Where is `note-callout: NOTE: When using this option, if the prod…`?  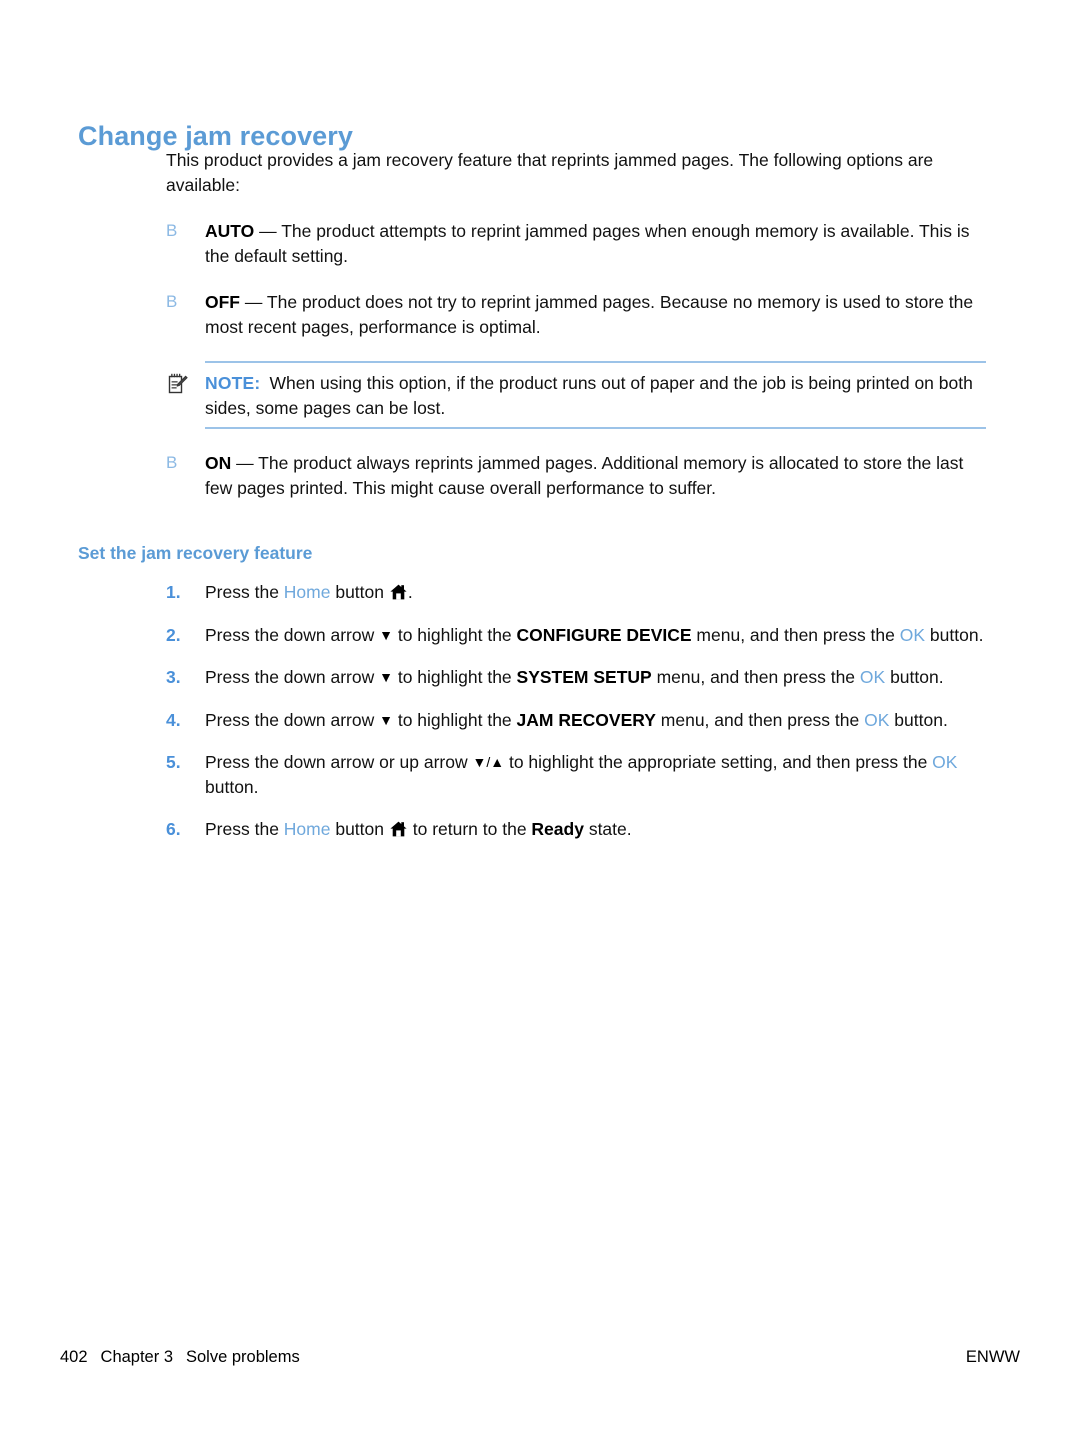
note-callout: NOTE: When using this option, if the prod… is located at coordinates (576, 395).